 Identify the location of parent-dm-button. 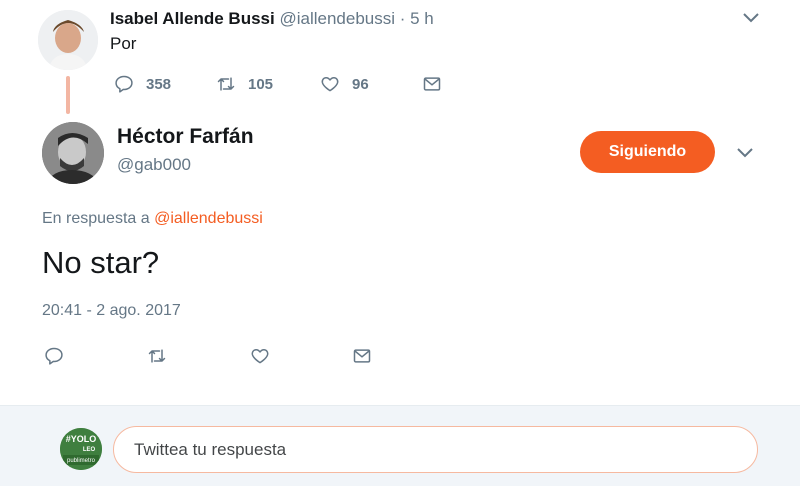
(432, 84).